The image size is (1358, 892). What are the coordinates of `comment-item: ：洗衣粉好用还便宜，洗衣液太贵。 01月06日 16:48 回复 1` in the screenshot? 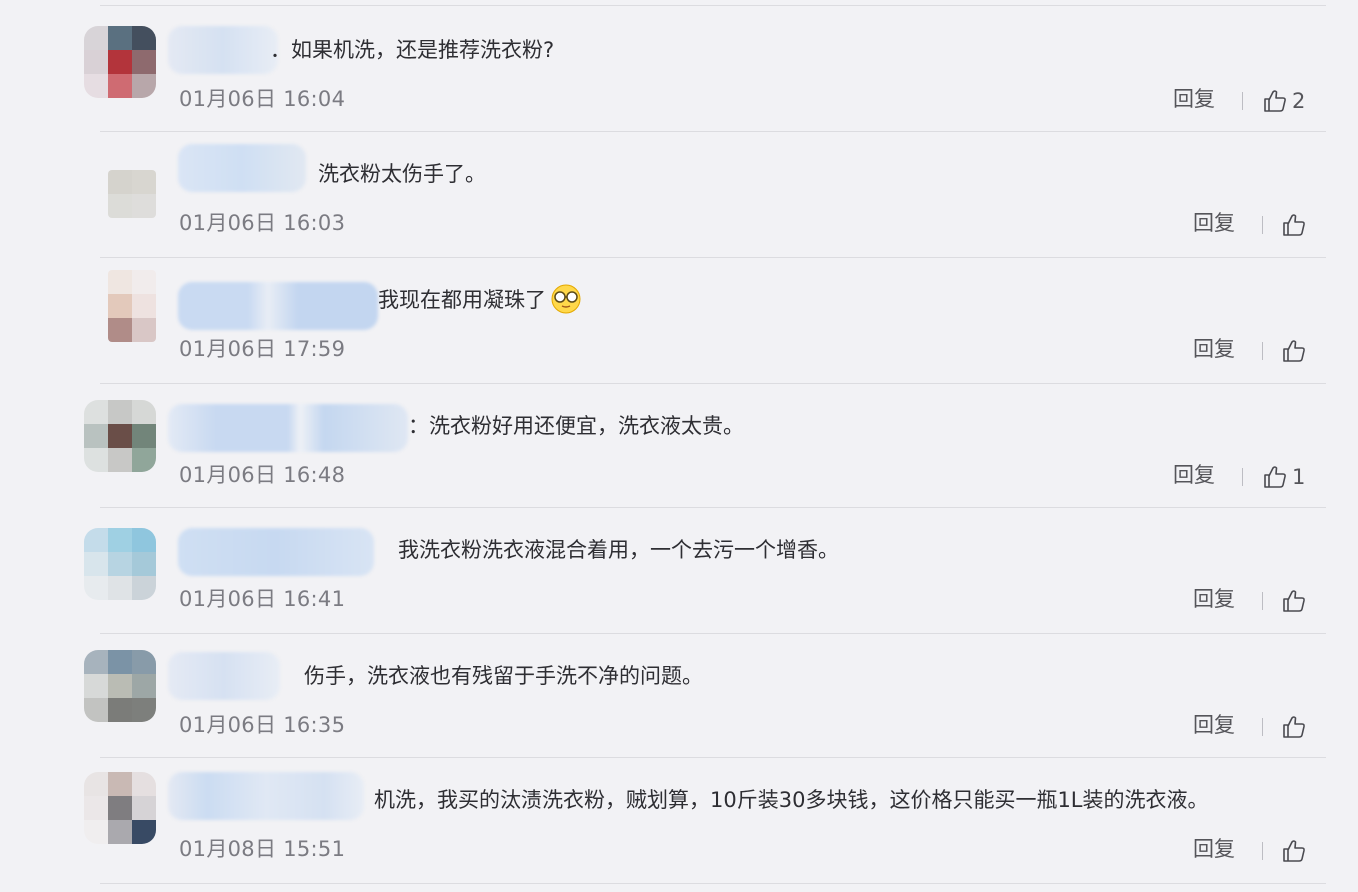 It's located at (679, 447).